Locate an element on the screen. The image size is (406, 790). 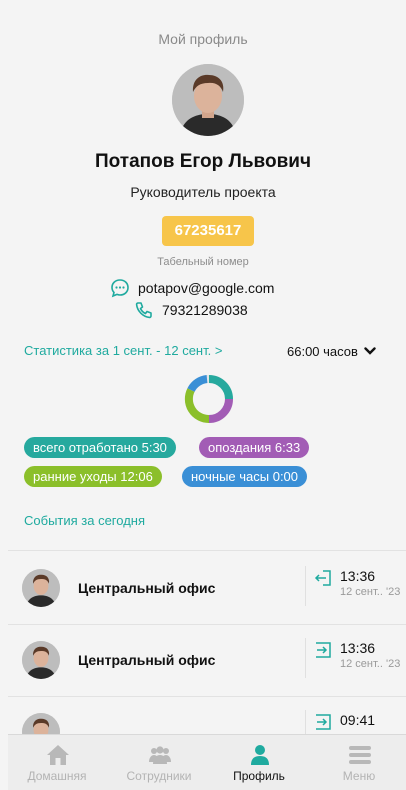
nav-item-profile: Профиль is located at coordinates (259, 762).